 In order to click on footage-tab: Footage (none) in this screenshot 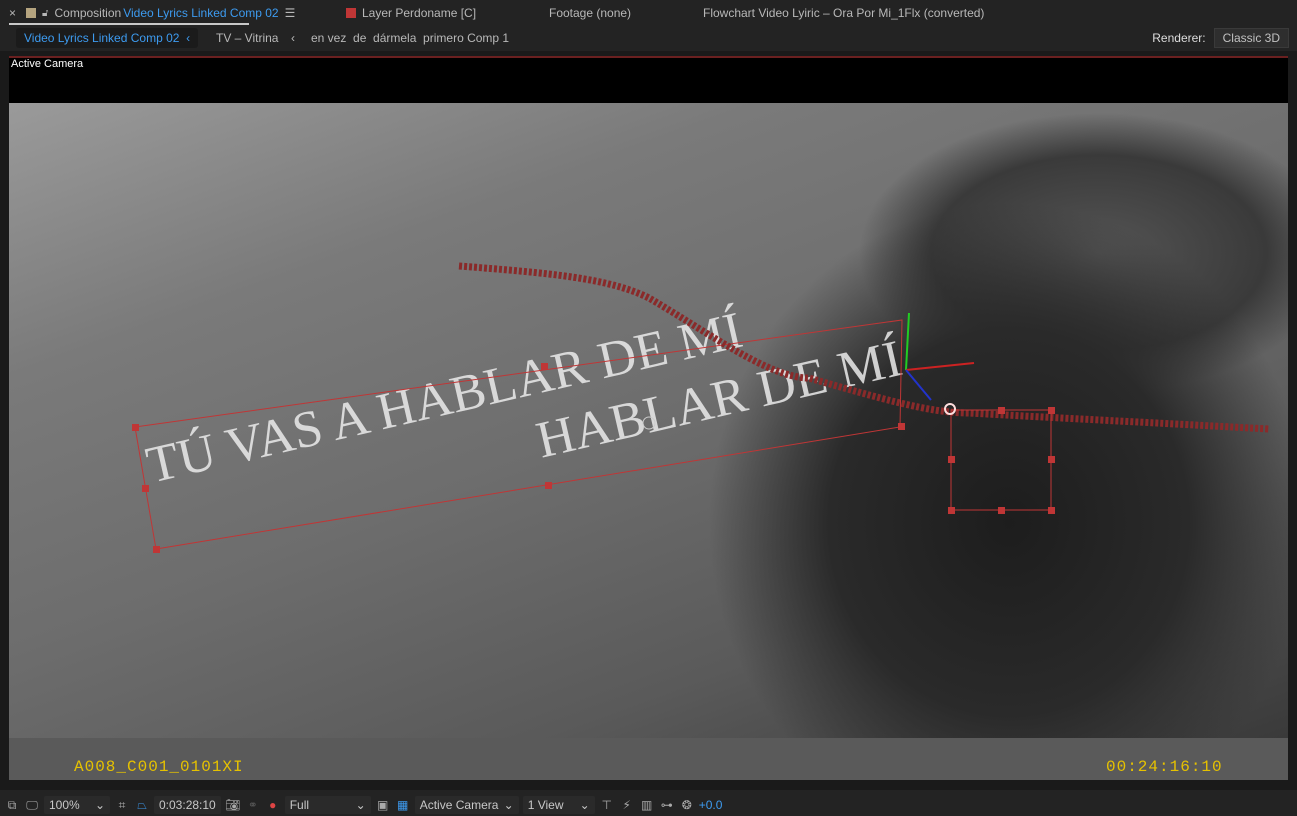, I will do `click(590, 13)`.